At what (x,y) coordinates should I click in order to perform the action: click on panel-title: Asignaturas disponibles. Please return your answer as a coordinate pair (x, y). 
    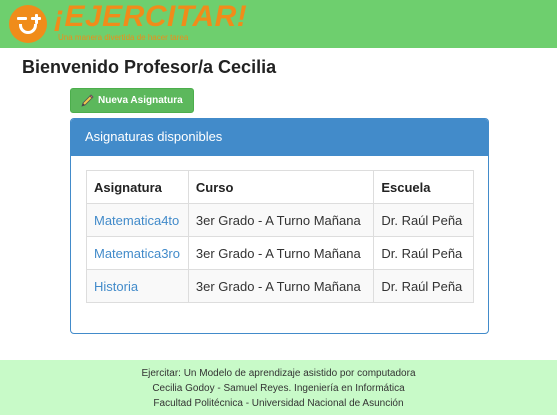
    Looking at the image, I should click on (279, 137).